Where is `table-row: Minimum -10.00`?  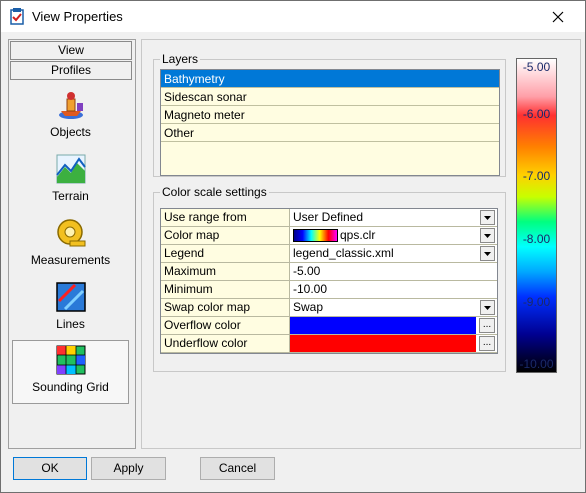 table-row: Minimum -10.00 is located at coordinates (329, 290).